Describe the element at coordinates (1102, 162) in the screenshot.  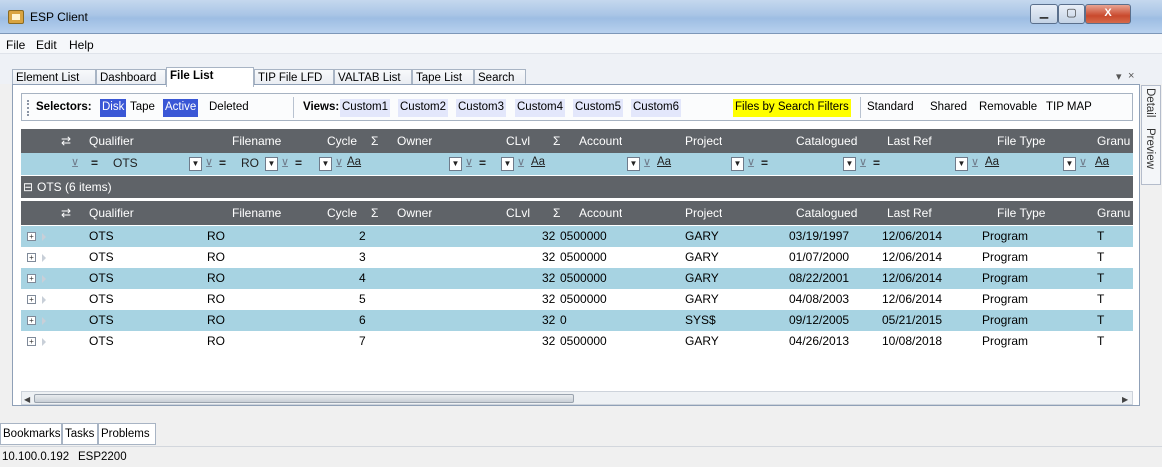
I see `granu-filter-case-icon: Aa` at that location.